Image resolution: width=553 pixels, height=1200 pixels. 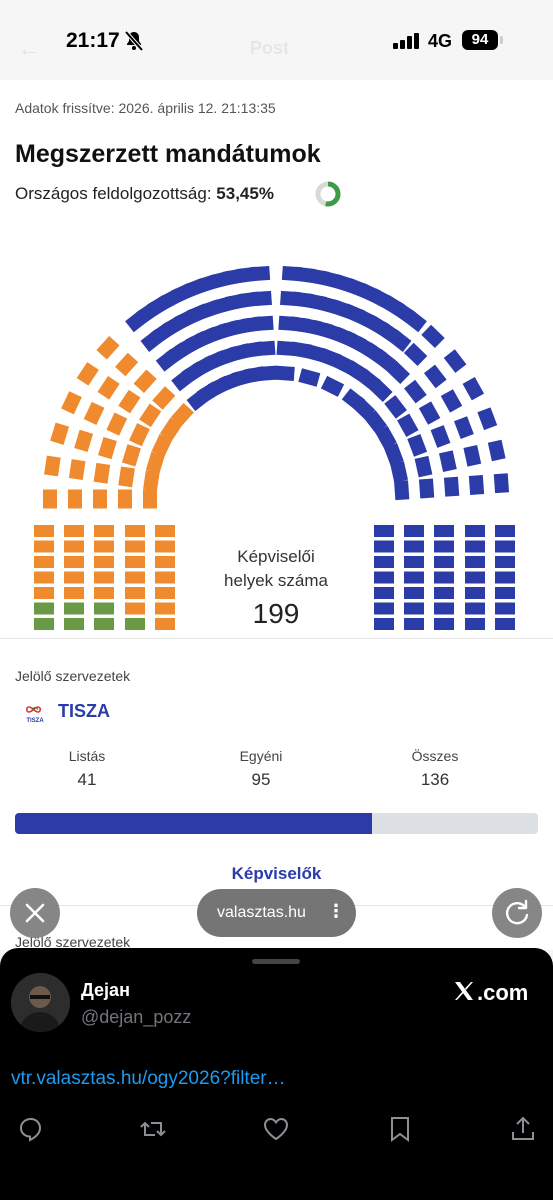 What do you see at coordinates (93, 40) in the screenshot?
I see `status-time: 21:17` at bounding box center [93, 40].